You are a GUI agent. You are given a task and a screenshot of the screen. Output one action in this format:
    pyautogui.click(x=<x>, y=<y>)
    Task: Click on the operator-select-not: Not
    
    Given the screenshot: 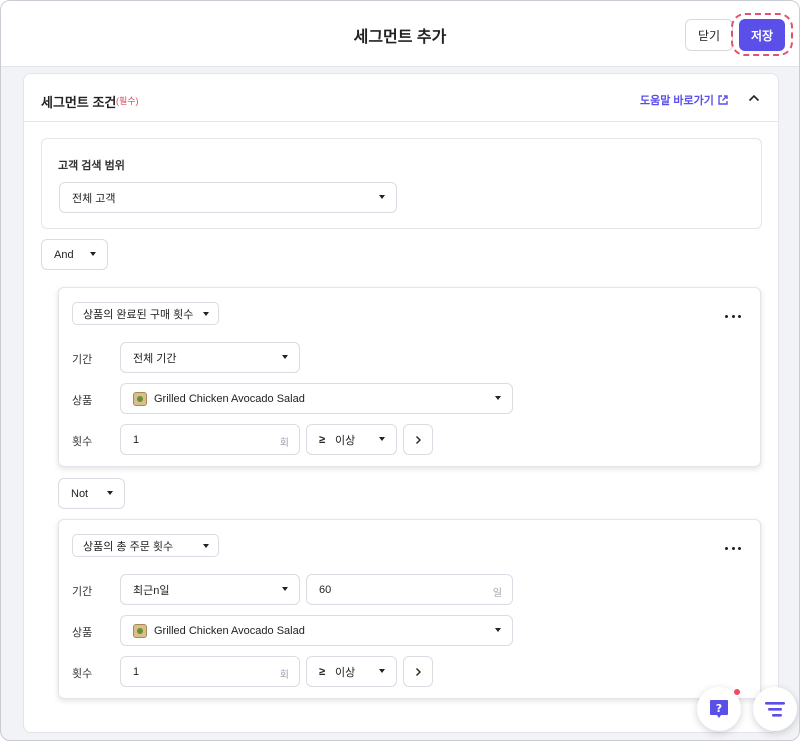 What is the action you would take?
    pyautogui.click(x=91, y=493)
    